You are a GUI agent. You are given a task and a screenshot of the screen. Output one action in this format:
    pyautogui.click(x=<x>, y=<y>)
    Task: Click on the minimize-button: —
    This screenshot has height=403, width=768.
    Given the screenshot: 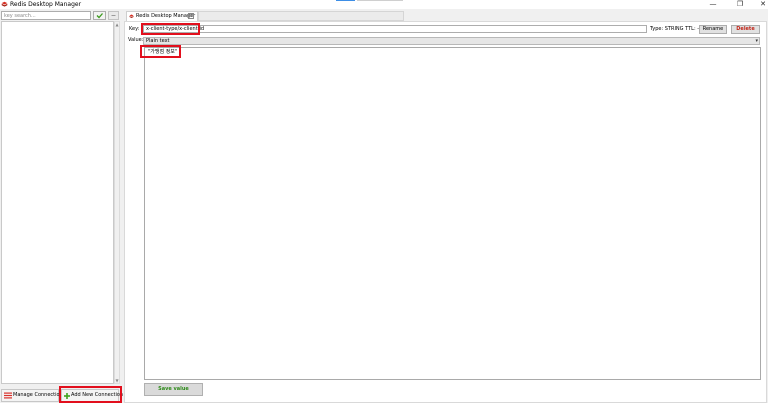 What is the action you would take?
    pyautogui.click(x=713, y=4)
    